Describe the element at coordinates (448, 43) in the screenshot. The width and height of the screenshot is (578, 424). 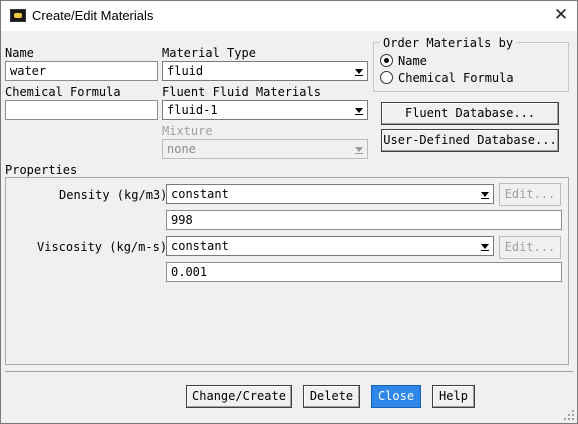
I see `order-materials-title: Order Materials by` at that location.